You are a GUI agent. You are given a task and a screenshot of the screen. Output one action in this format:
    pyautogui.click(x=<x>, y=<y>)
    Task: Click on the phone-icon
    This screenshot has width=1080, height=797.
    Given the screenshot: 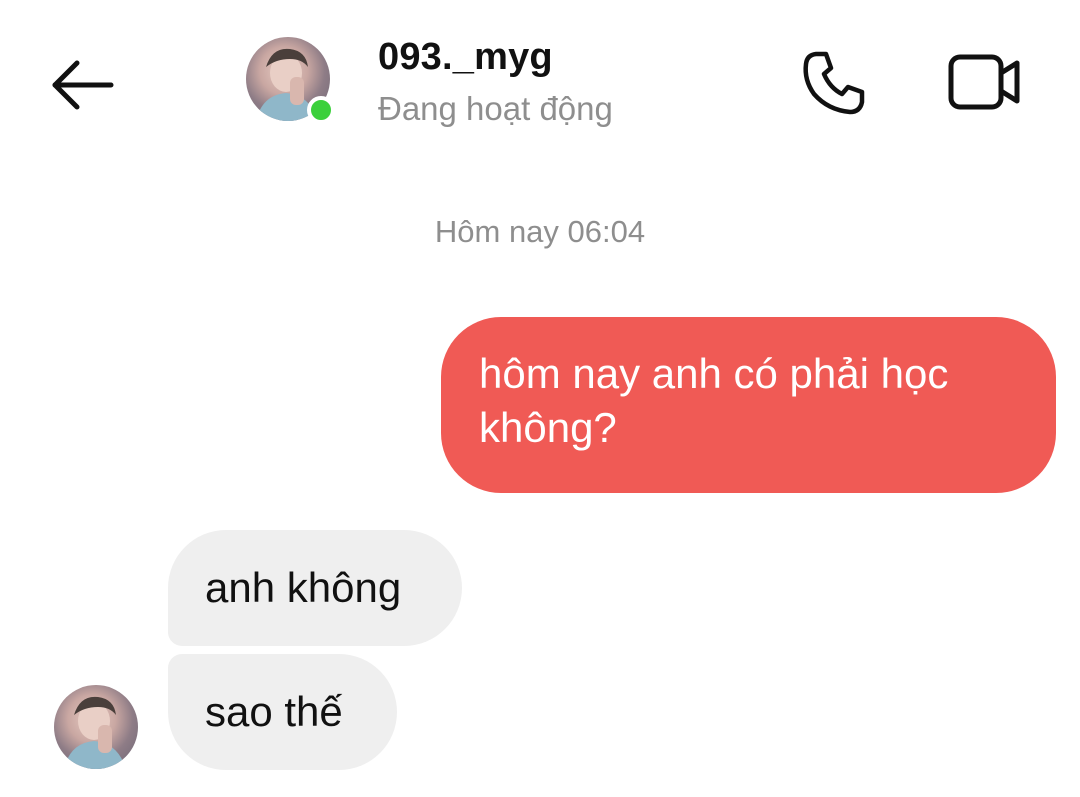 What is the action you would take?
    pyautogui.click(x=834, y=83)
    